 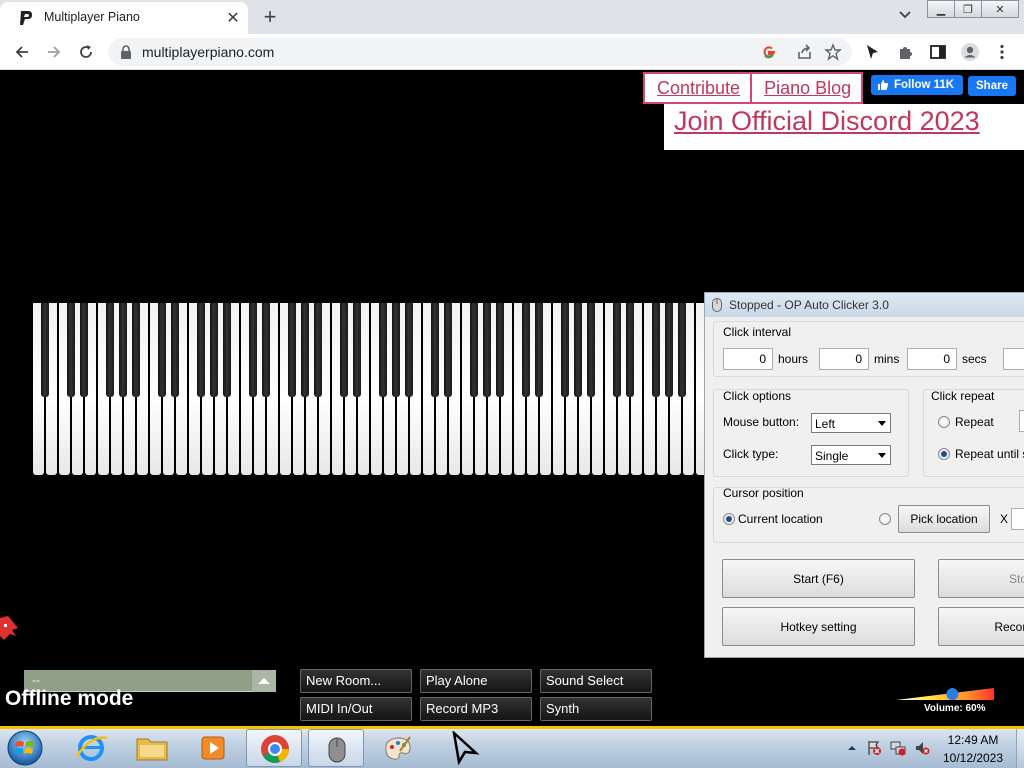 I want to click on record-mp3-button: Record MP3, so click(x=476, y=709).